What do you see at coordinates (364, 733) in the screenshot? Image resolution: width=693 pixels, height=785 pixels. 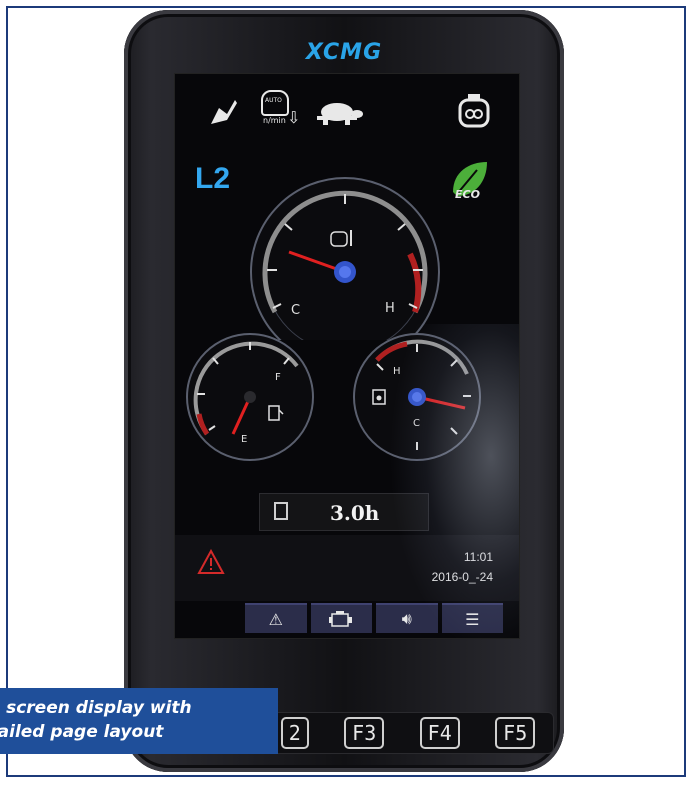 I see `function-key-f3: F3` at bounding box center [364, 733].